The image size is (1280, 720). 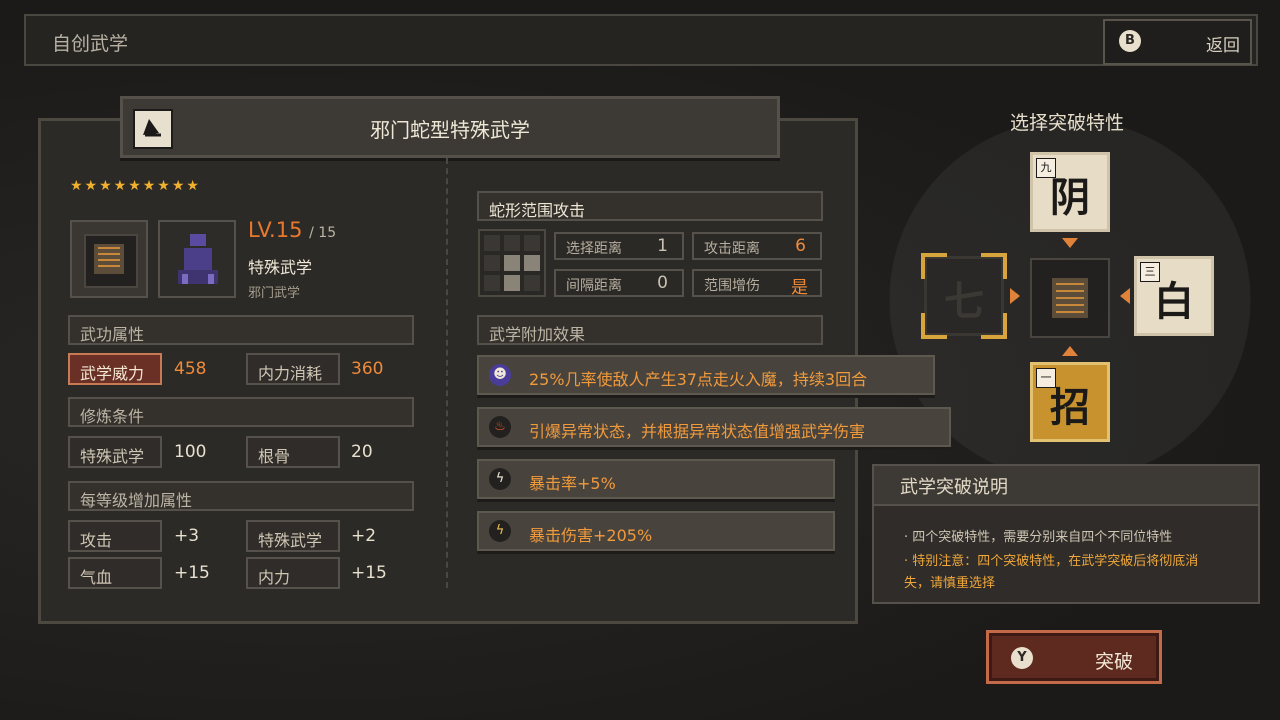 What do you see at coordinates (1114, 662) in the screenshot?
I see `breakthrough-label: 突破` at bounding box center [1114, 662].